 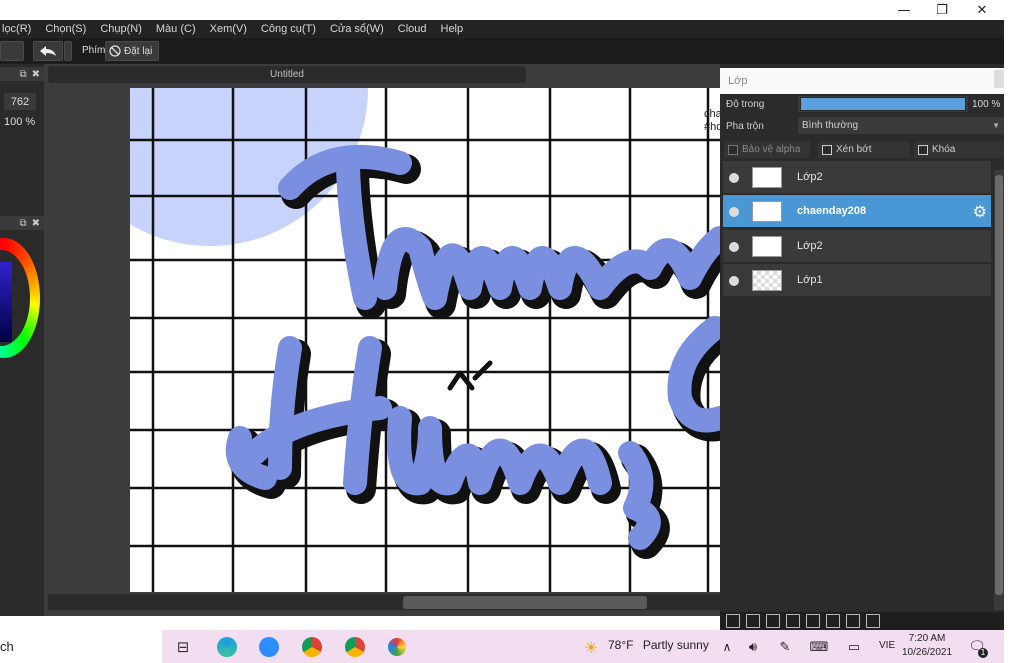 I want to click on display-icon: ▭, so click(x=854, y=647).